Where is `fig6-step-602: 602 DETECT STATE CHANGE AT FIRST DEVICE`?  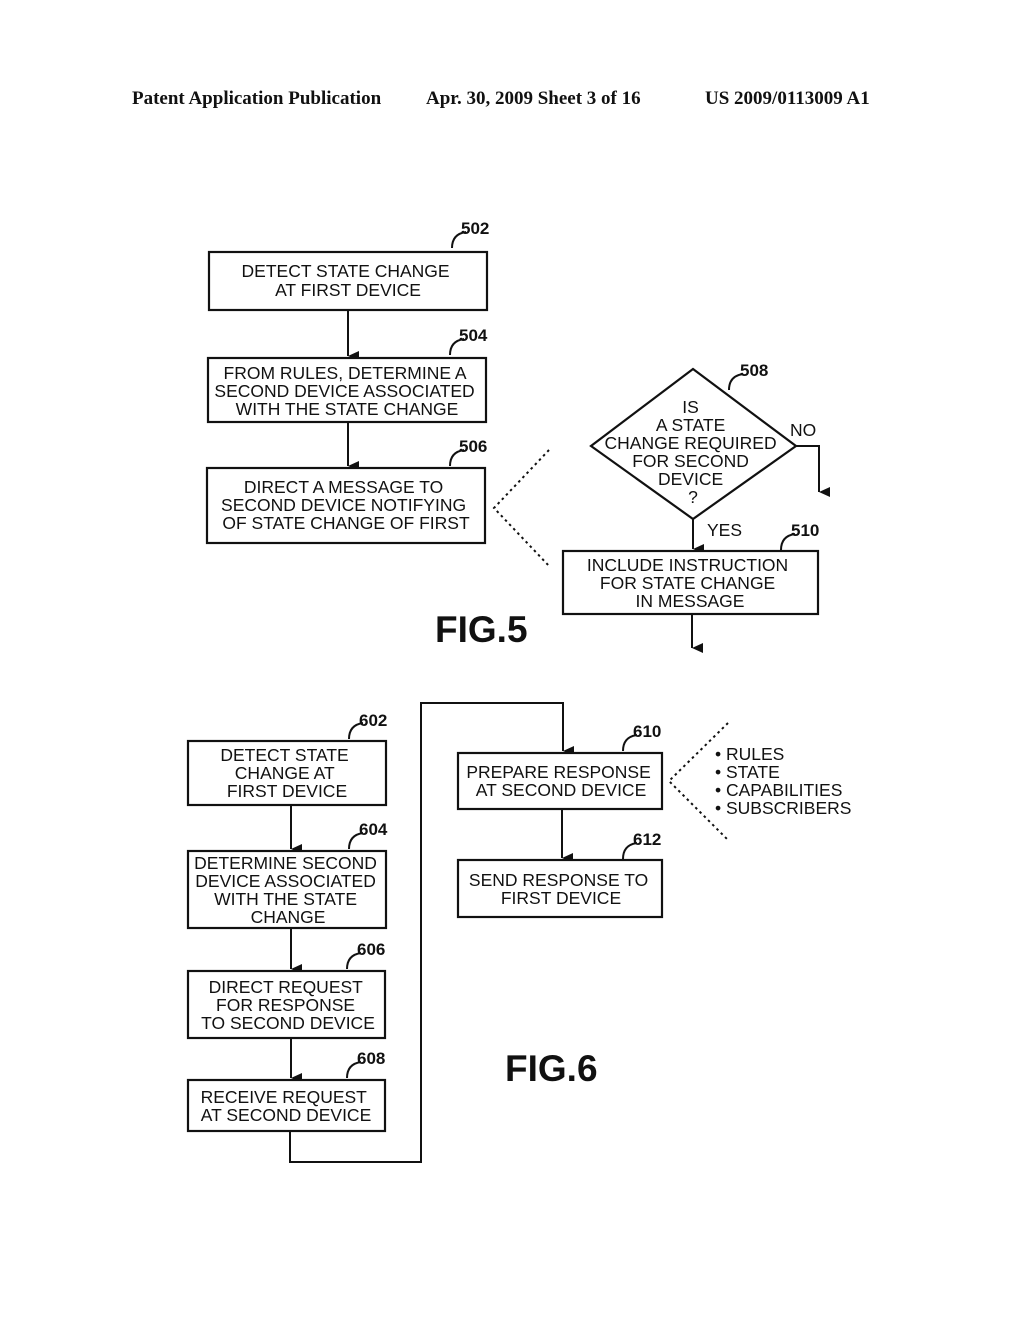 fig6-step-602: 602 DETECT STATE CHANGE AT FIRST DEVICE is located at coordinates (286, 759).